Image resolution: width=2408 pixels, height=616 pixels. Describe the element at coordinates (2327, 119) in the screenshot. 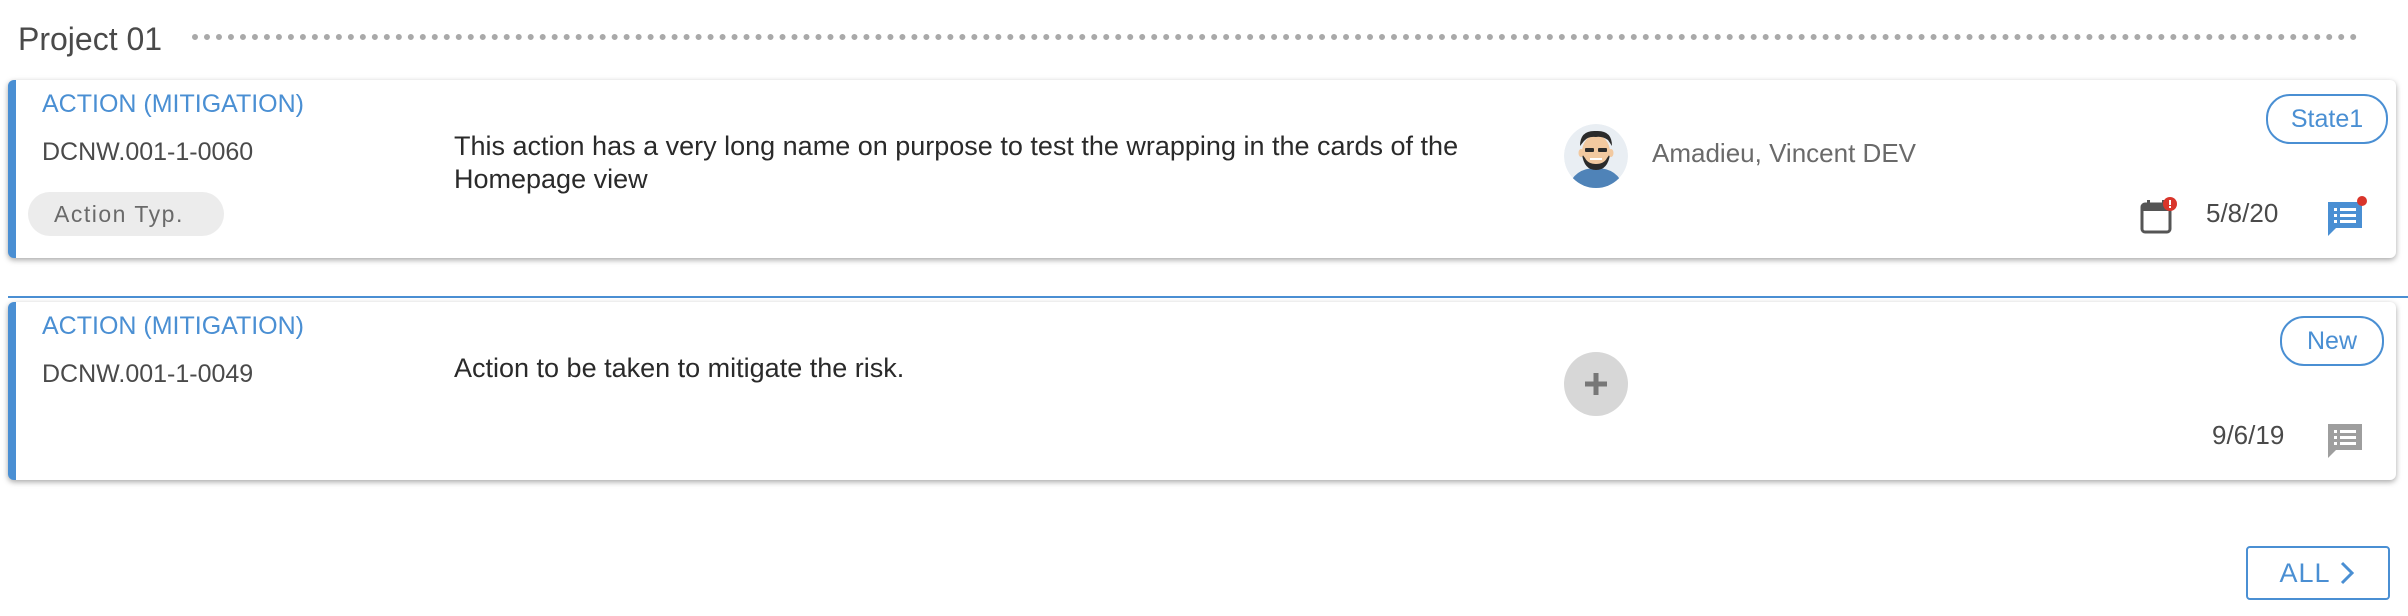

I see `state-badge: State1` at that location.